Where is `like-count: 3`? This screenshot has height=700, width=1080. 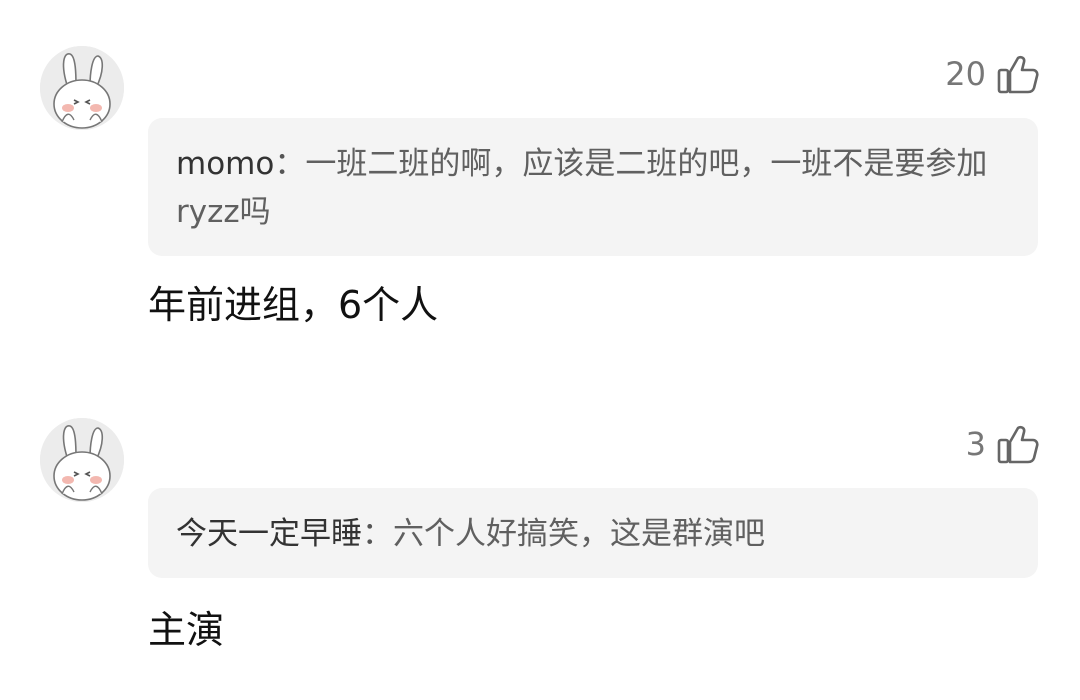 like-count: 3 is located at coordinates (975, 444).